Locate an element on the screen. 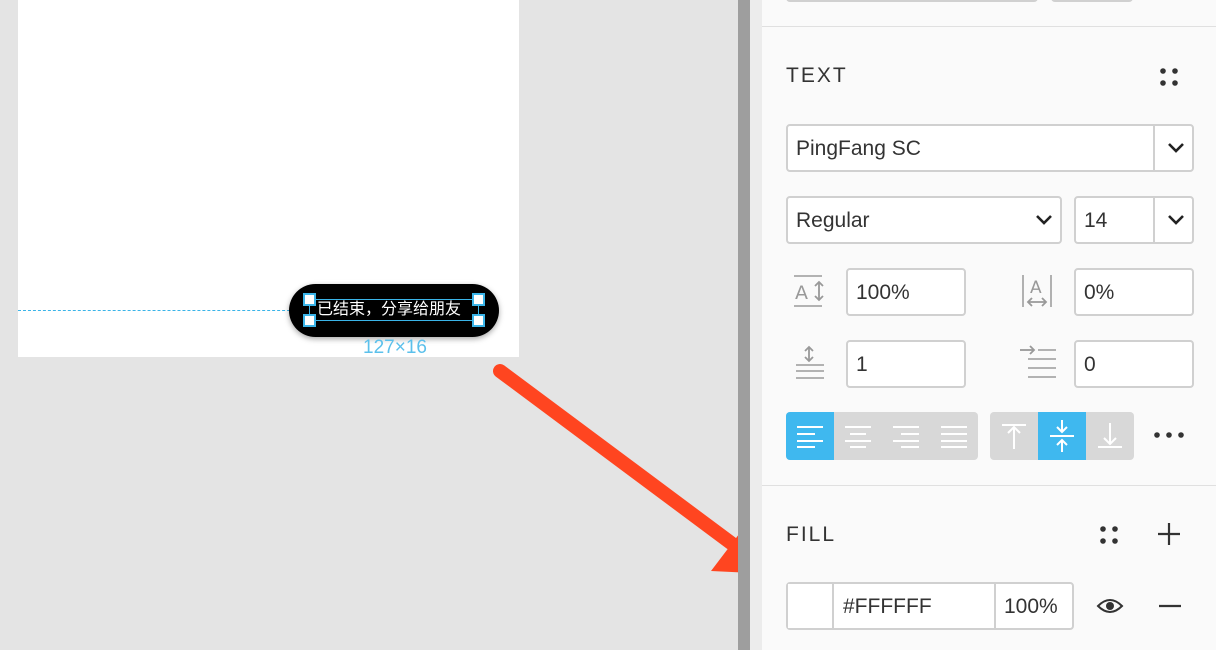  align-left-icon is located at coordinates (810, 437).